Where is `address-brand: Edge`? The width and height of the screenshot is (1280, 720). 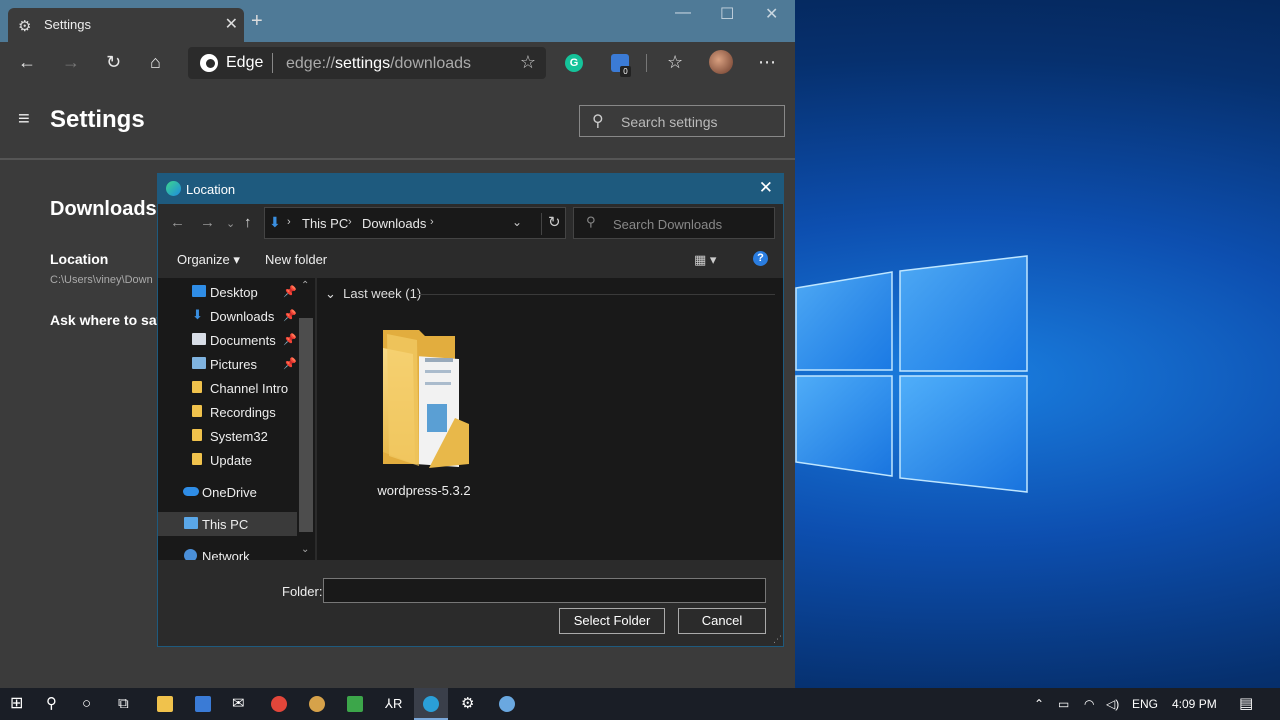 address-brand: Edge is located at coordinates (245, 62).